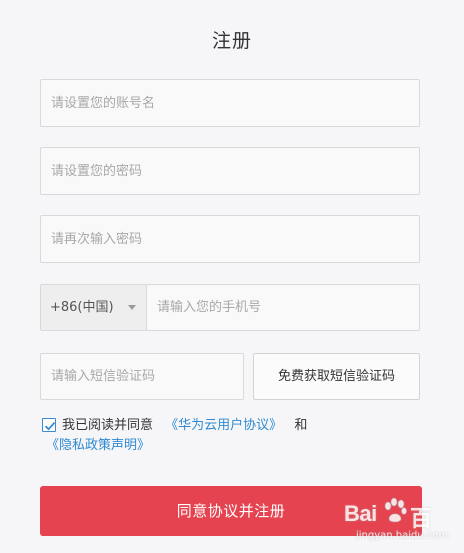  I want to click on country-code-select: +86(中国), so click(93, 307).